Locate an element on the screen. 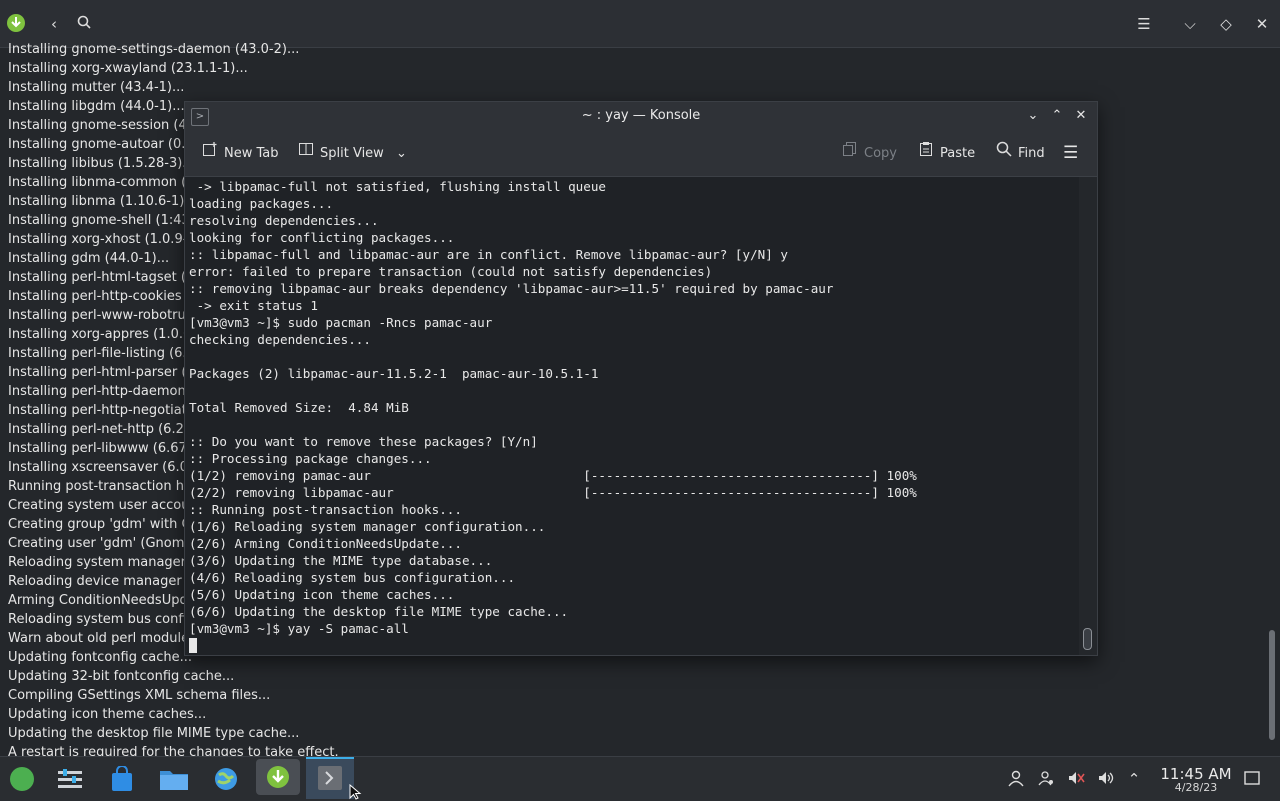 This screenshot has width=1280, height=801. chevron-up-icon: ⌃ is located at coordinates (1134, 779).